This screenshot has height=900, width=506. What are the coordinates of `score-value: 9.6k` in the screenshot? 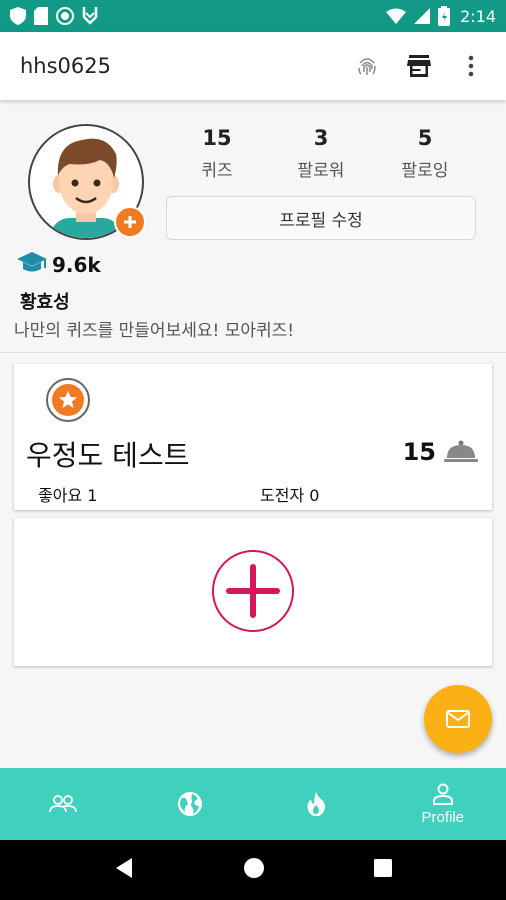 It's located at (76, 265).